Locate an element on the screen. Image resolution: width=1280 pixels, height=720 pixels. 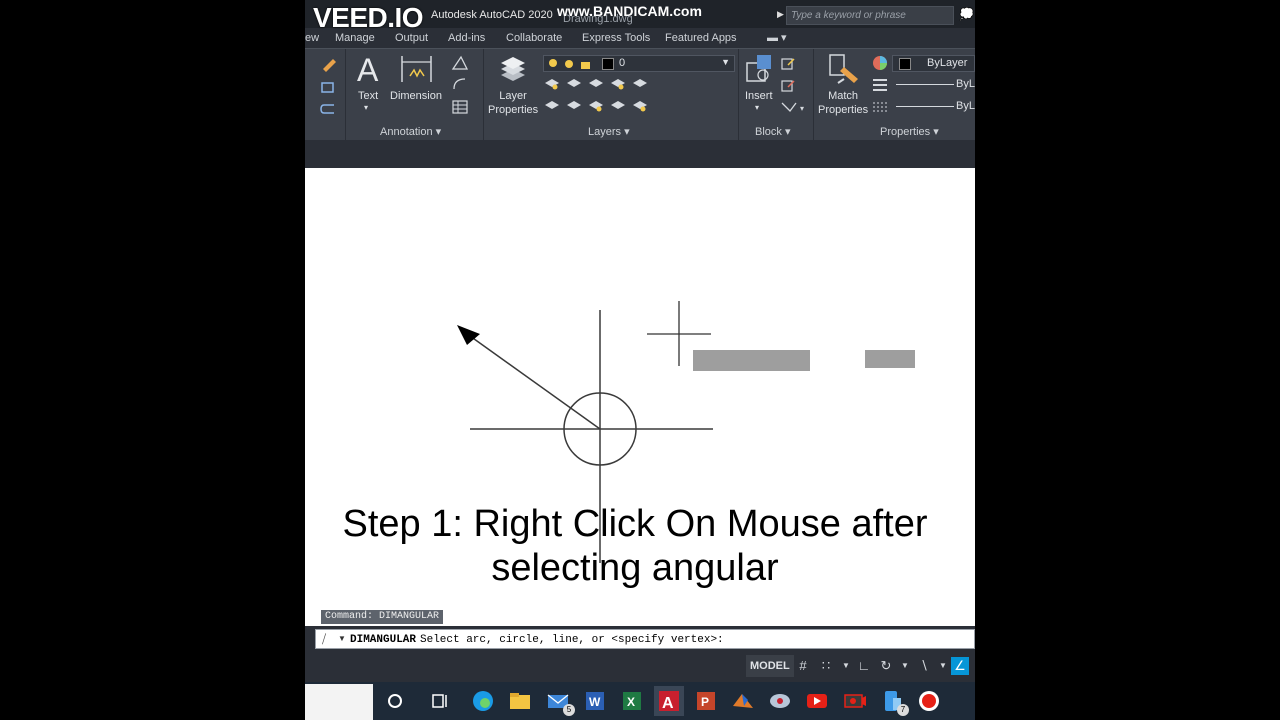
layer-properties-icon is located at coordinates (513, 70).